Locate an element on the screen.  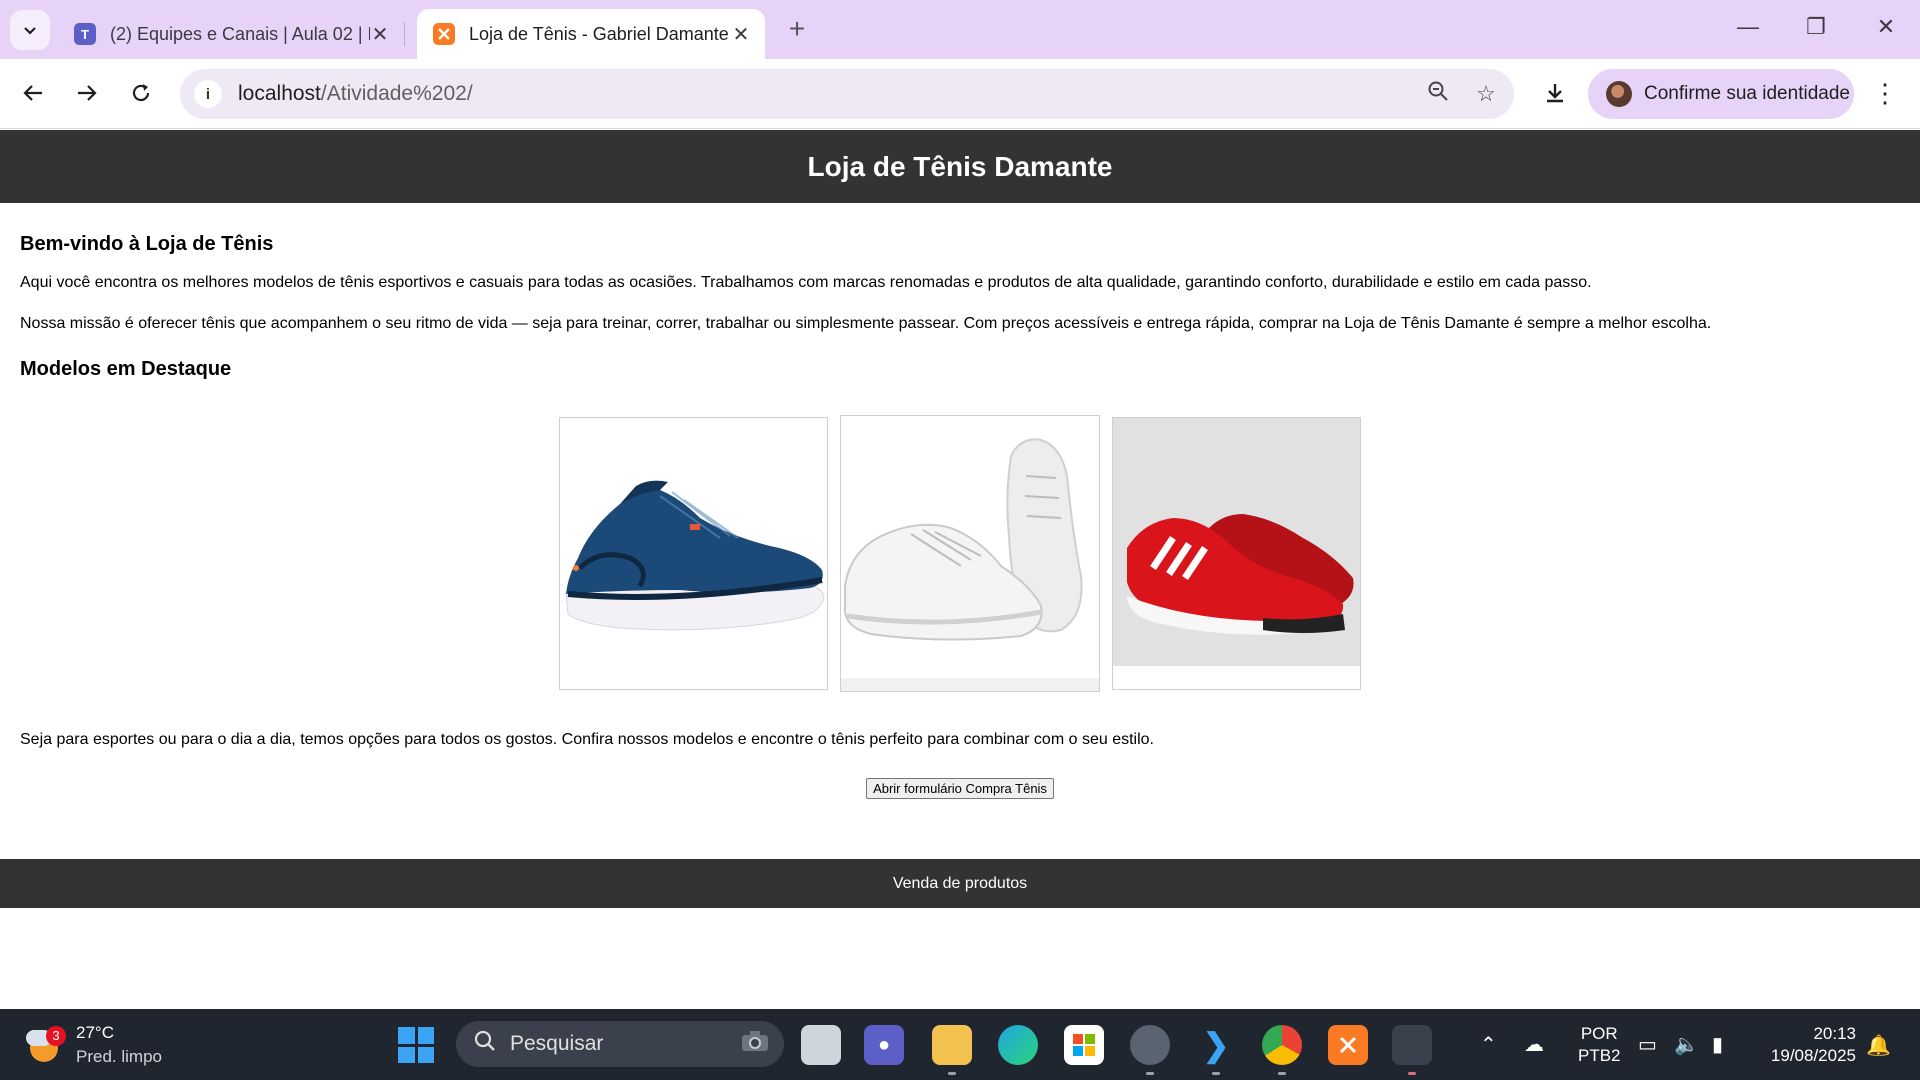
footer-text: Venda de produtos is located at coordinates (960, 883).